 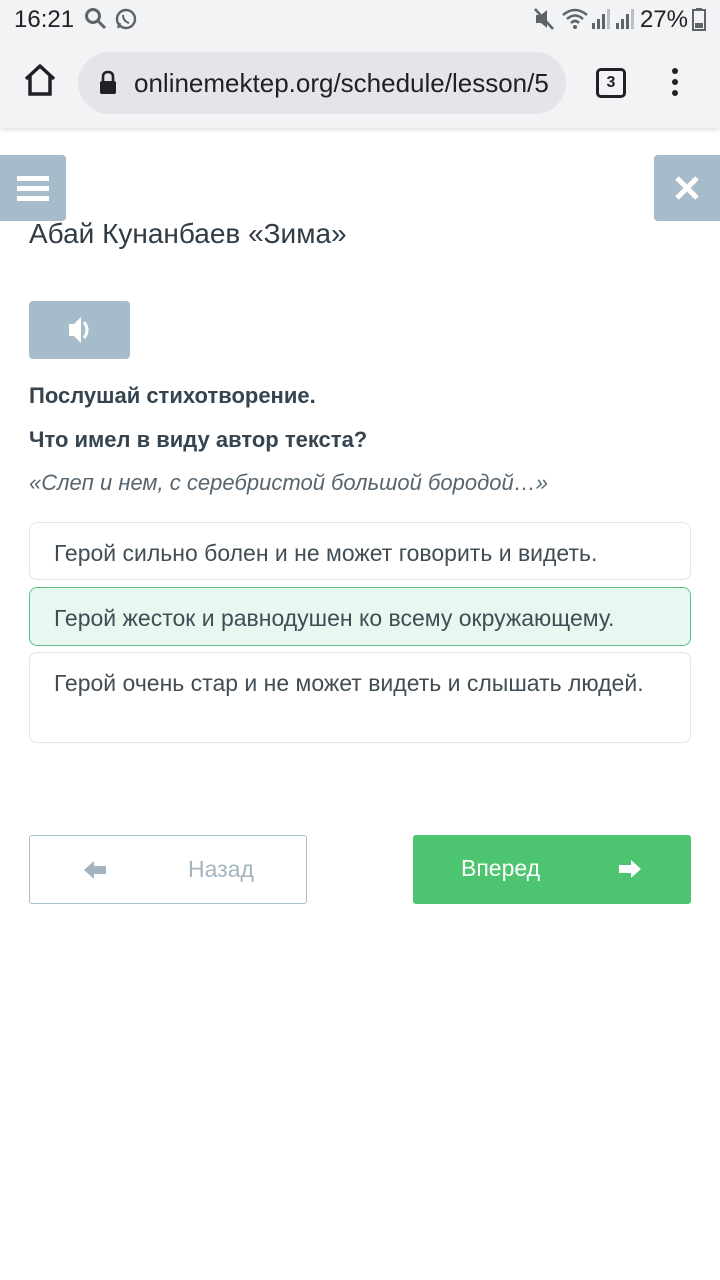 I want to click on address-bar: onlinemektep.org/schedule/lesson/5, so click(x=322, y=83).